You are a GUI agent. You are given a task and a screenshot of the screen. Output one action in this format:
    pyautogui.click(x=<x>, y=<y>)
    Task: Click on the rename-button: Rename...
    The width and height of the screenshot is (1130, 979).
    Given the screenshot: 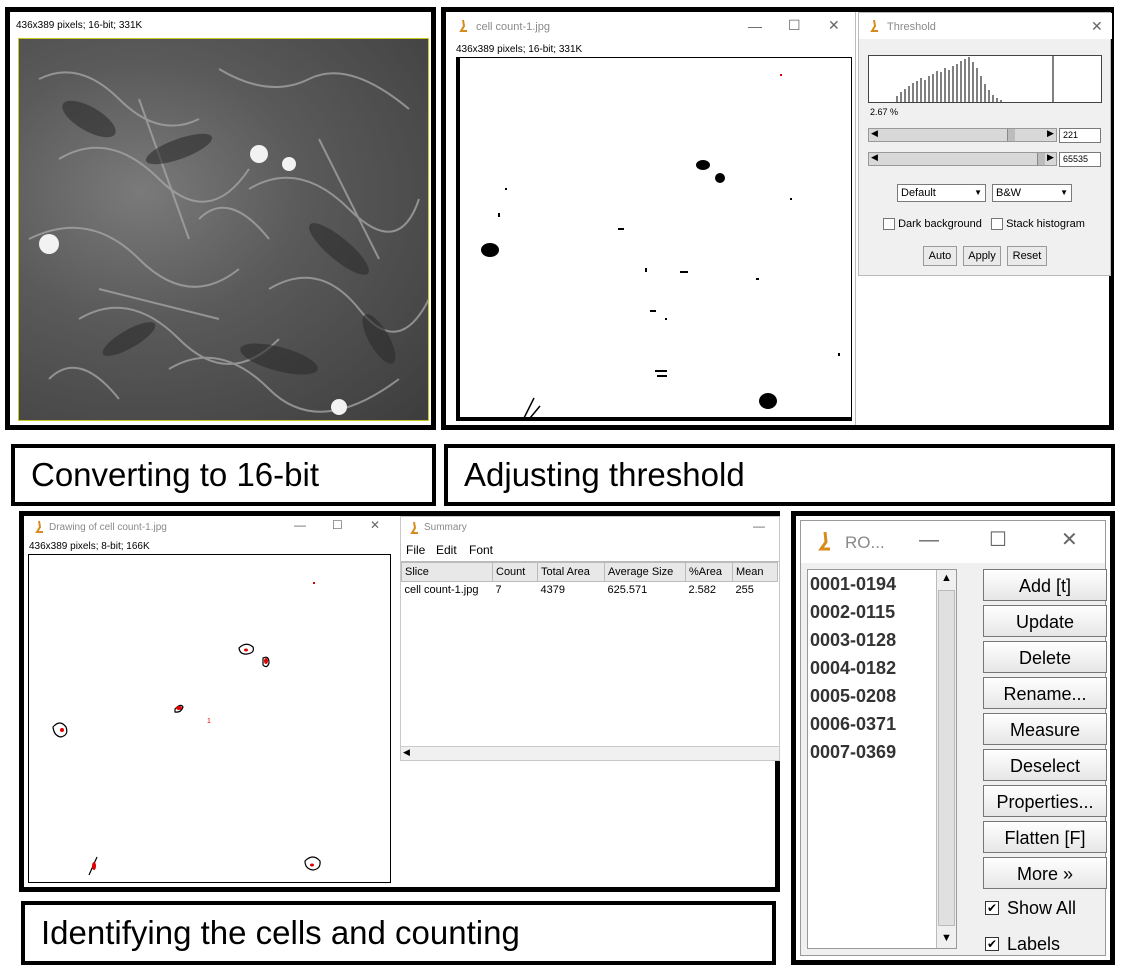 What is the action you would take?
    pyautogui.click(x=1045, y=693)
    